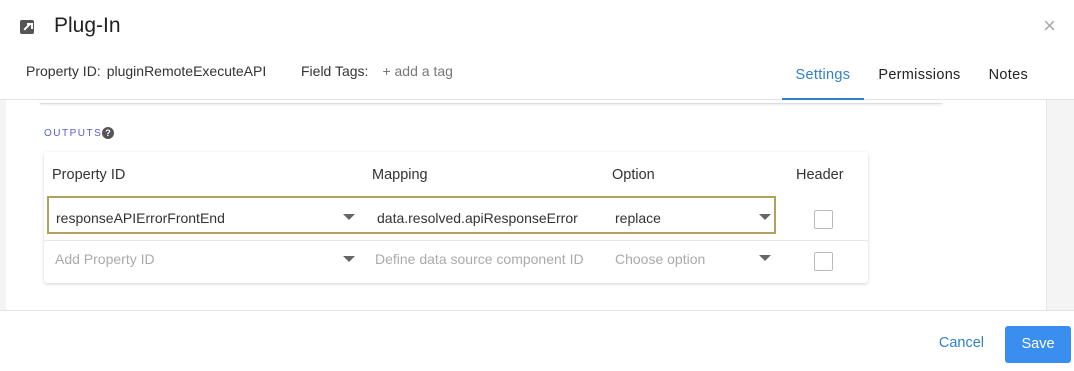 This screenshot has height=371, width=1074. What do you see at coordinates (660, 259) in the screenshot?
I see `option-select-new: Choose option` at bounding box center [660, 259].